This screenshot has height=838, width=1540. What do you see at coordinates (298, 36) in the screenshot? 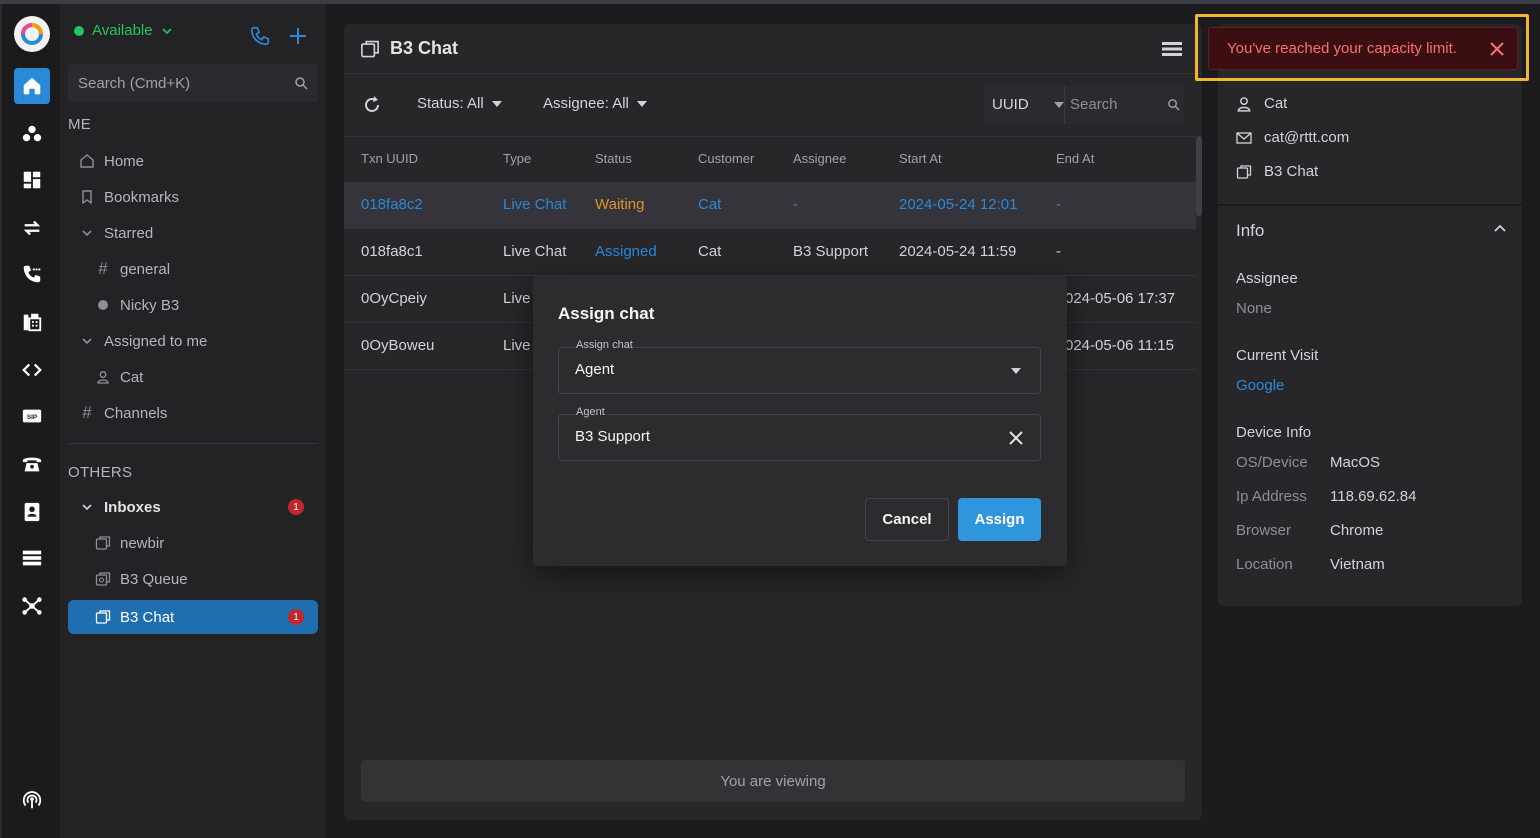
I see `add-icon` at bounding box center [298, 36].